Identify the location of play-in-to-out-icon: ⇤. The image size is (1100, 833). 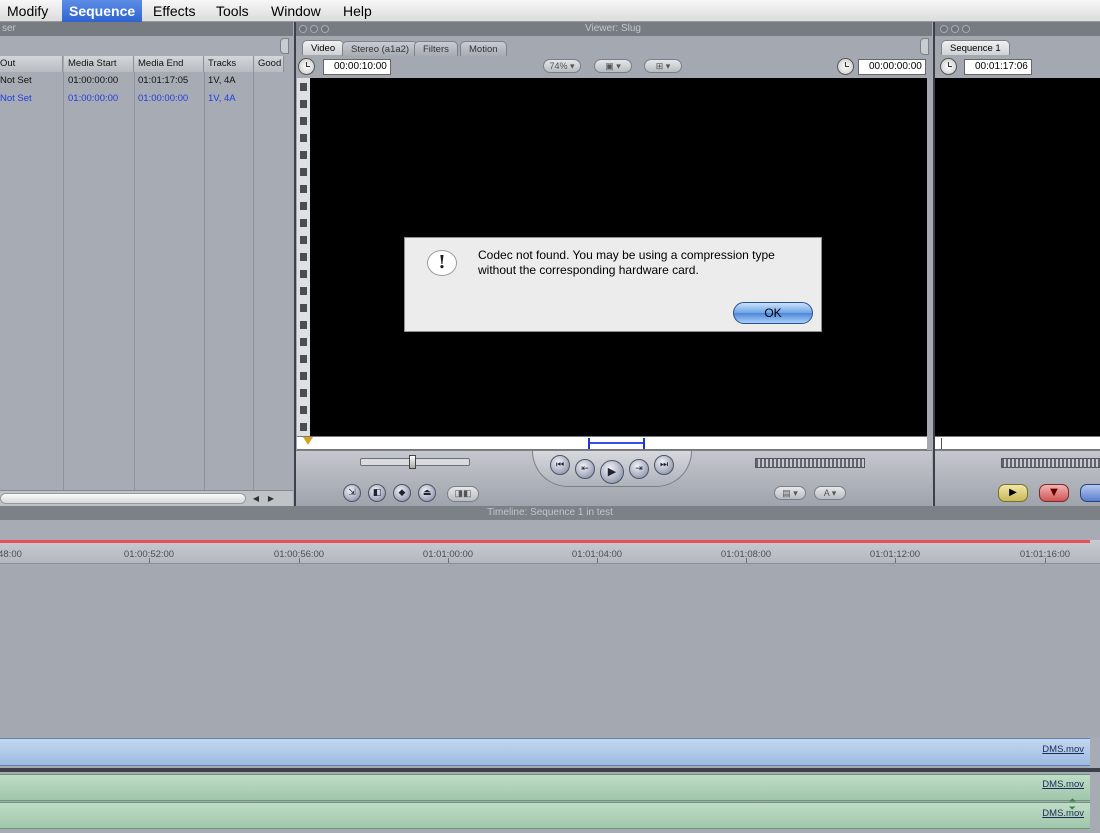
(585, 469).